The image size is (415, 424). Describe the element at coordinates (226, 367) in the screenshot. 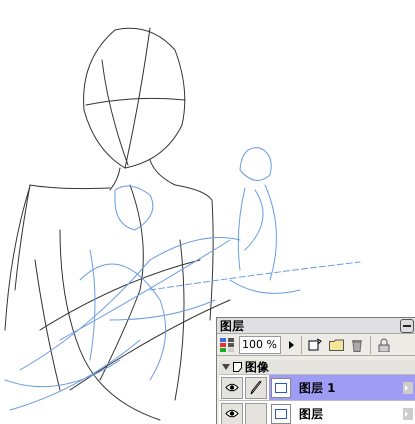

I see `expand-triangle-icon` at that location.